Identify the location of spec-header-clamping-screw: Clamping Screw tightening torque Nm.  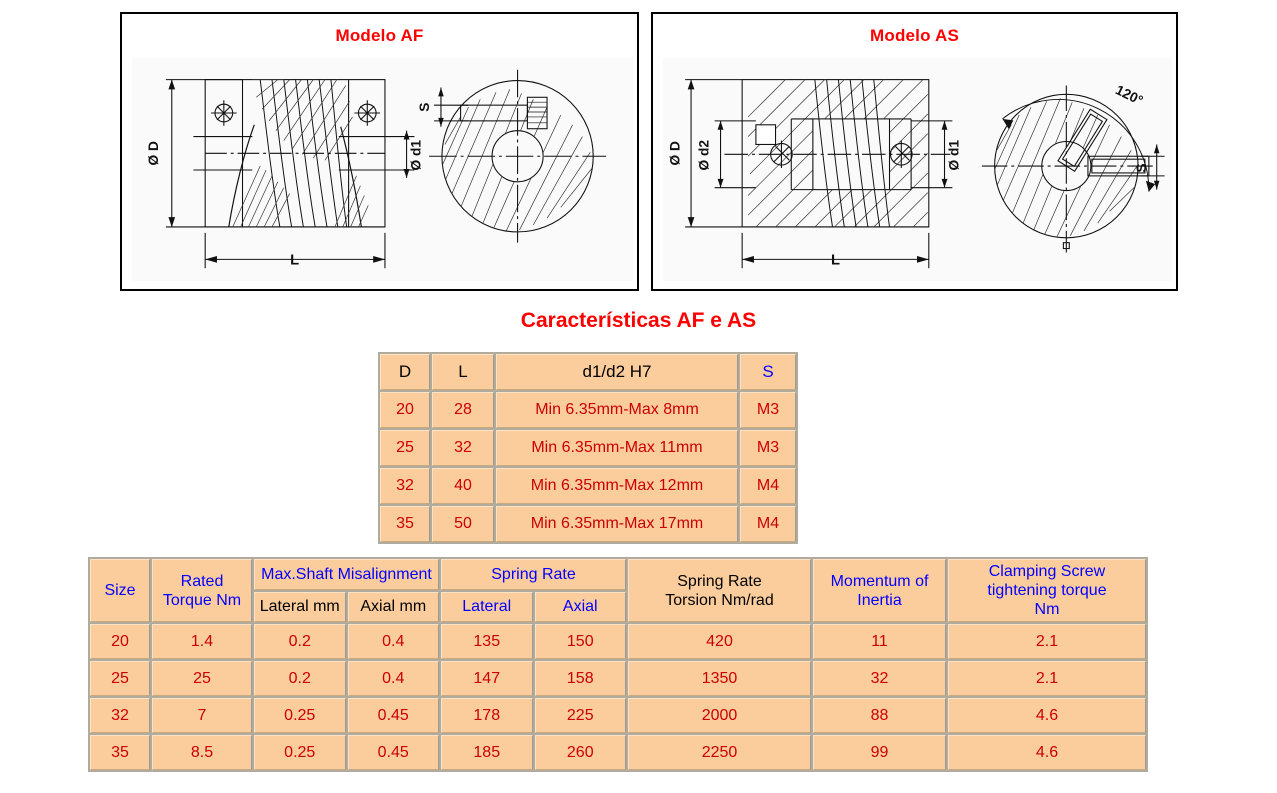
(1047, 590).